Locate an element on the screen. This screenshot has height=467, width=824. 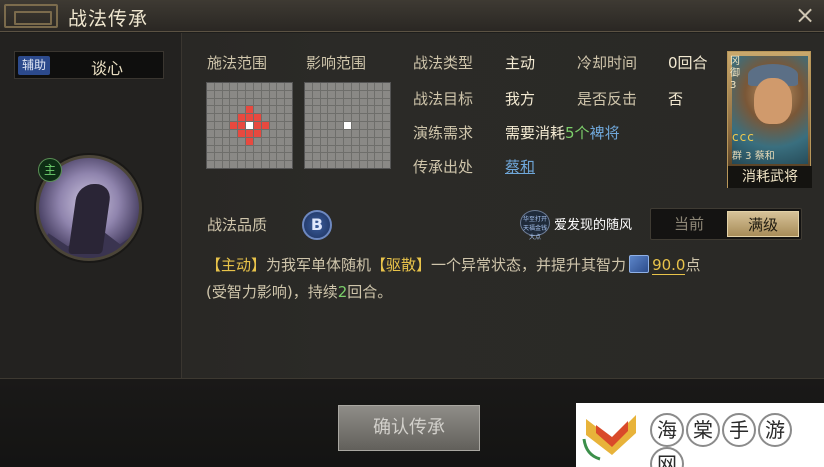
site-watermark: 海棠手游网 is located at coordinates (700, 435).